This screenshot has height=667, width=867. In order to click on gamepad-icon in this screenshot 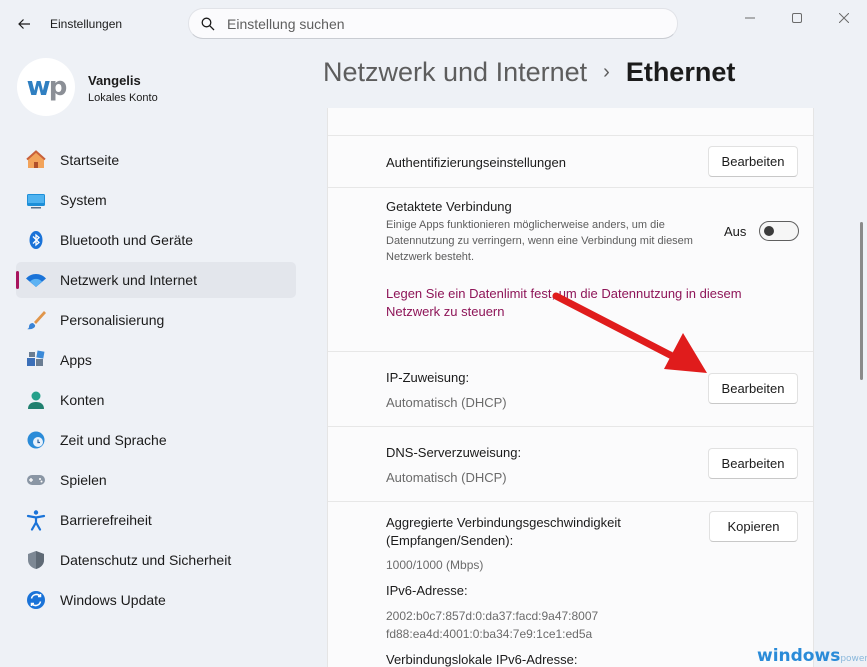, I will do `click(36, 480)`.